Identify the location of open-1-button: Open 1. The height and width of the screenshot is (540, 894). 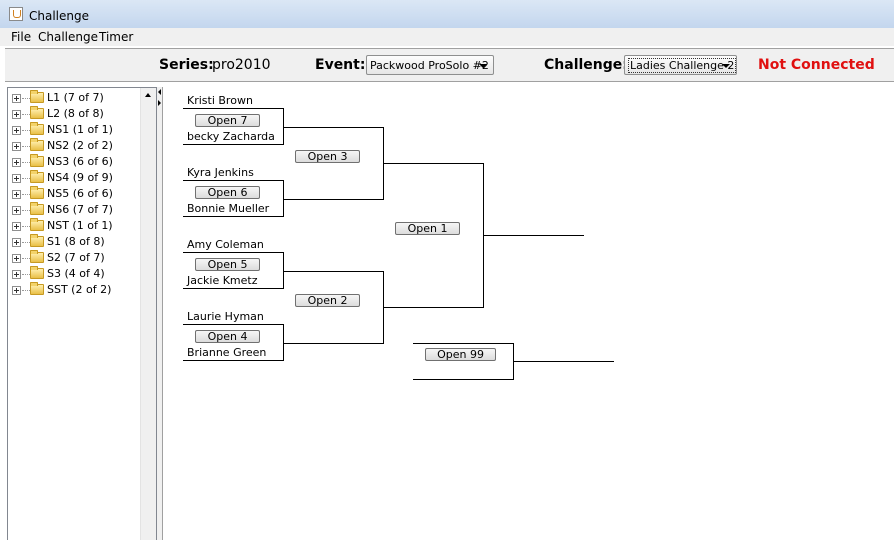
(427, 228).